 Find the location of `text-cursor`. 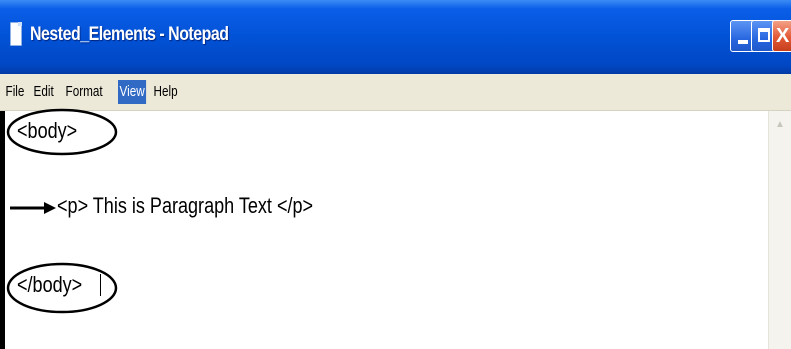

text-cursor is located at coordinates (100, 285).